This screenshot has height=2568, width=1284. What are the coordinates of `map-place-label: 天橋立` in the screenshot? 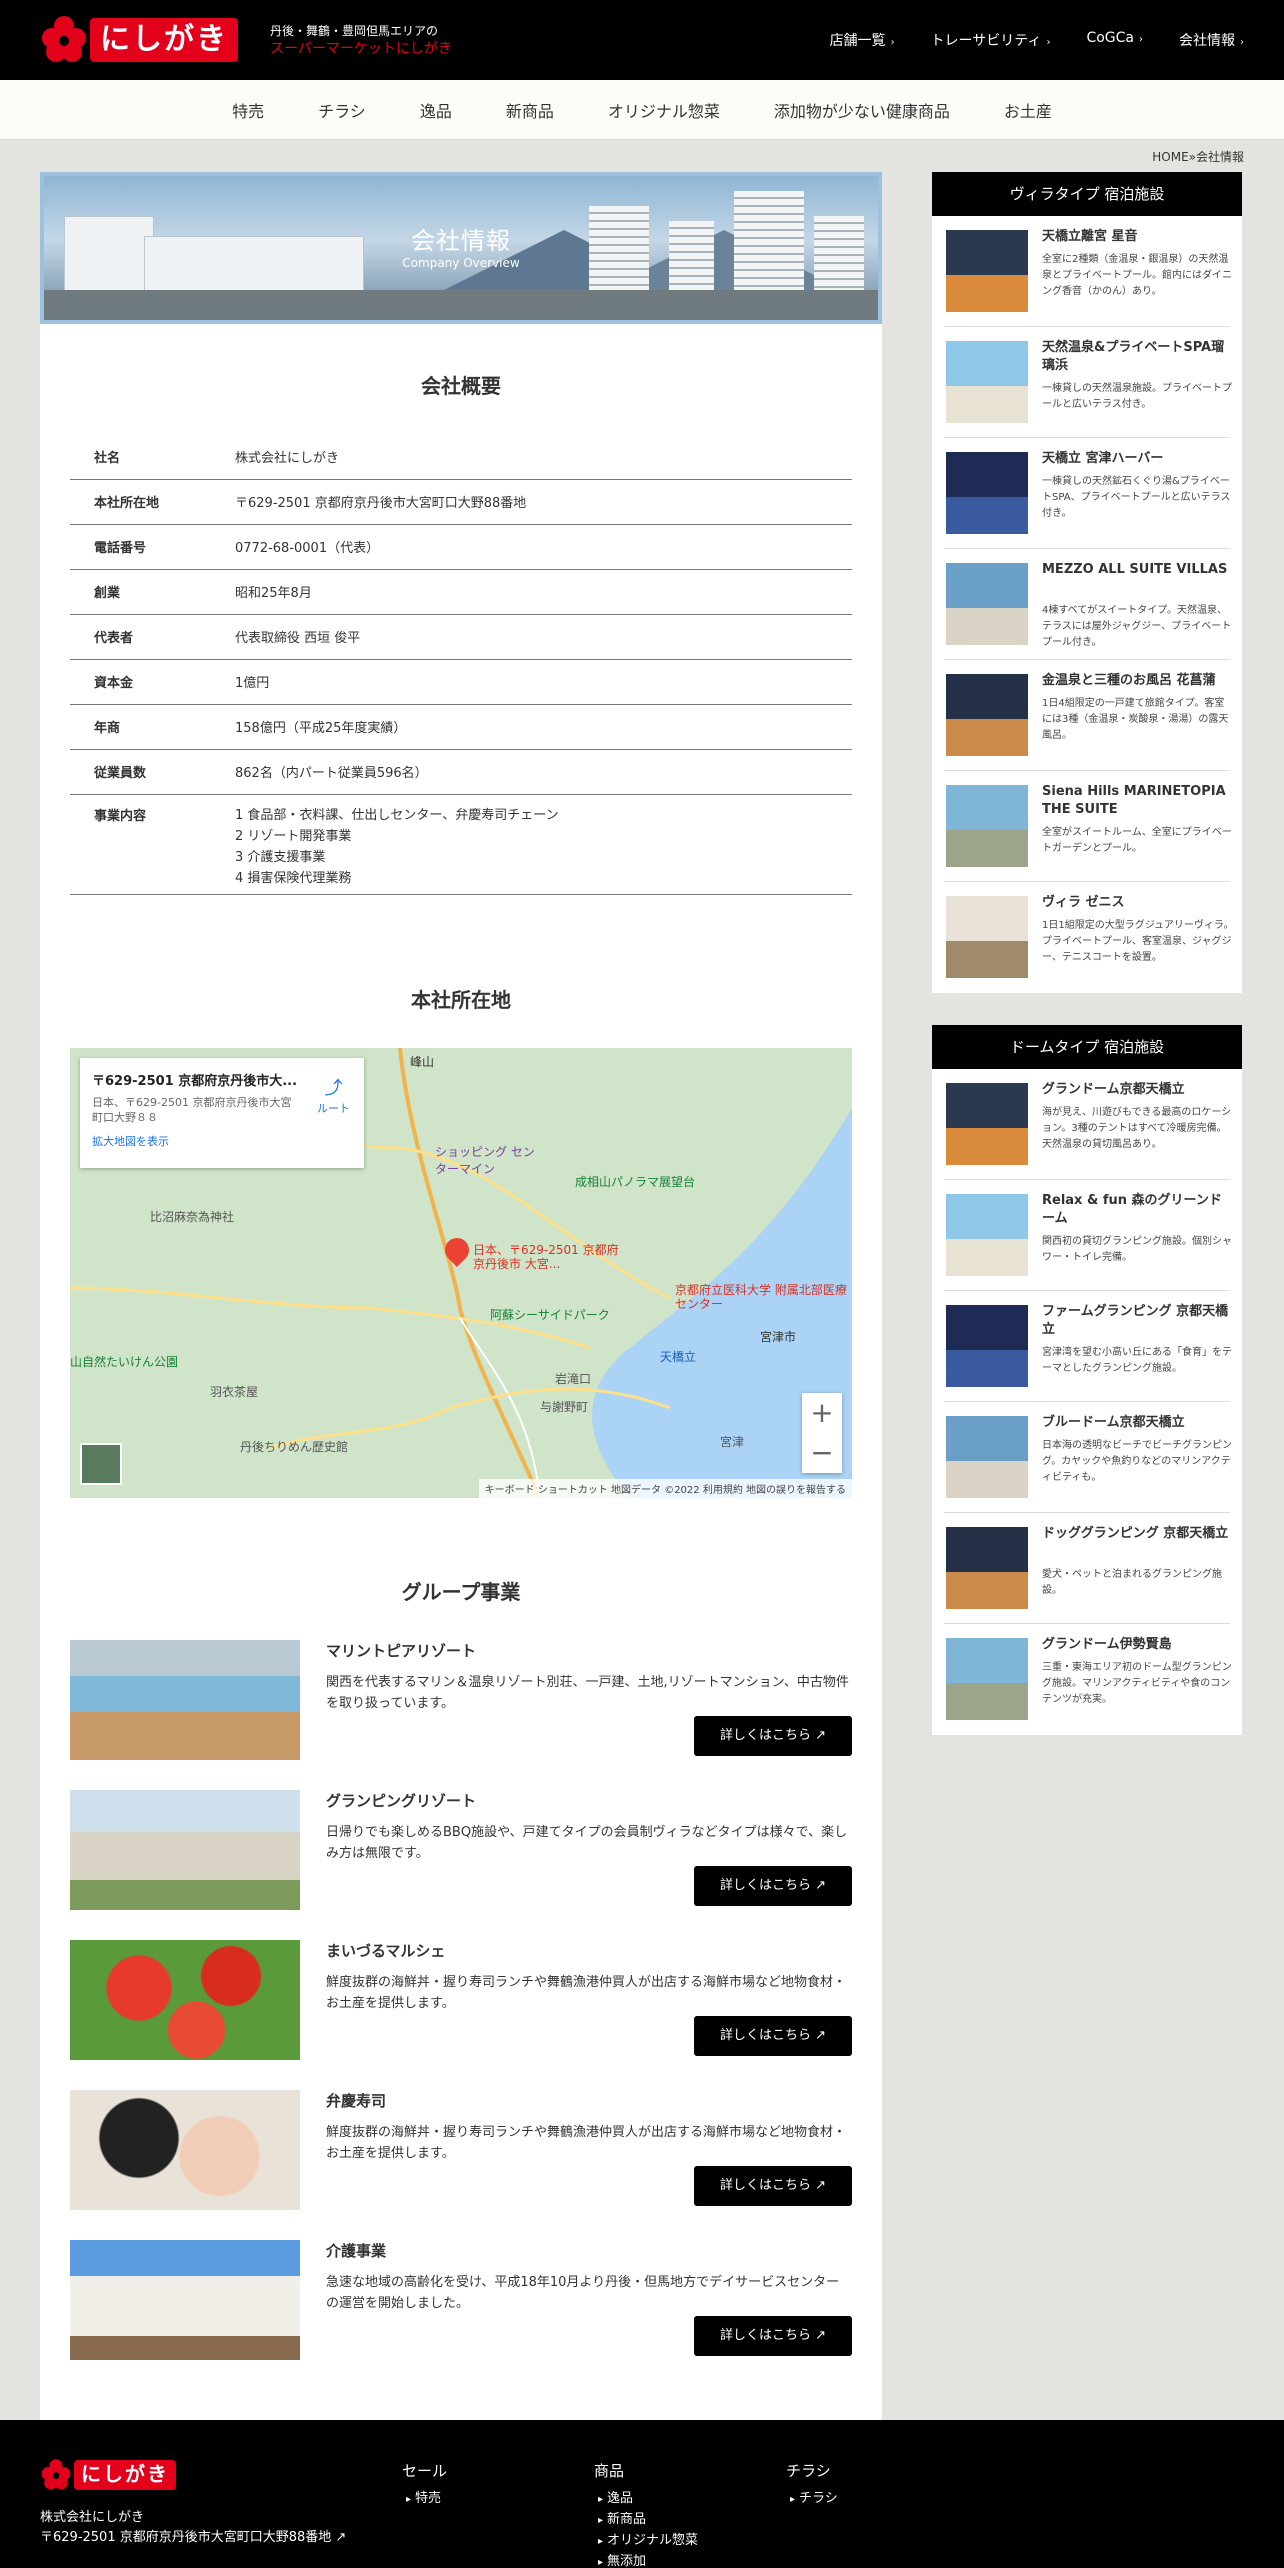 It's located at (678, 1357).